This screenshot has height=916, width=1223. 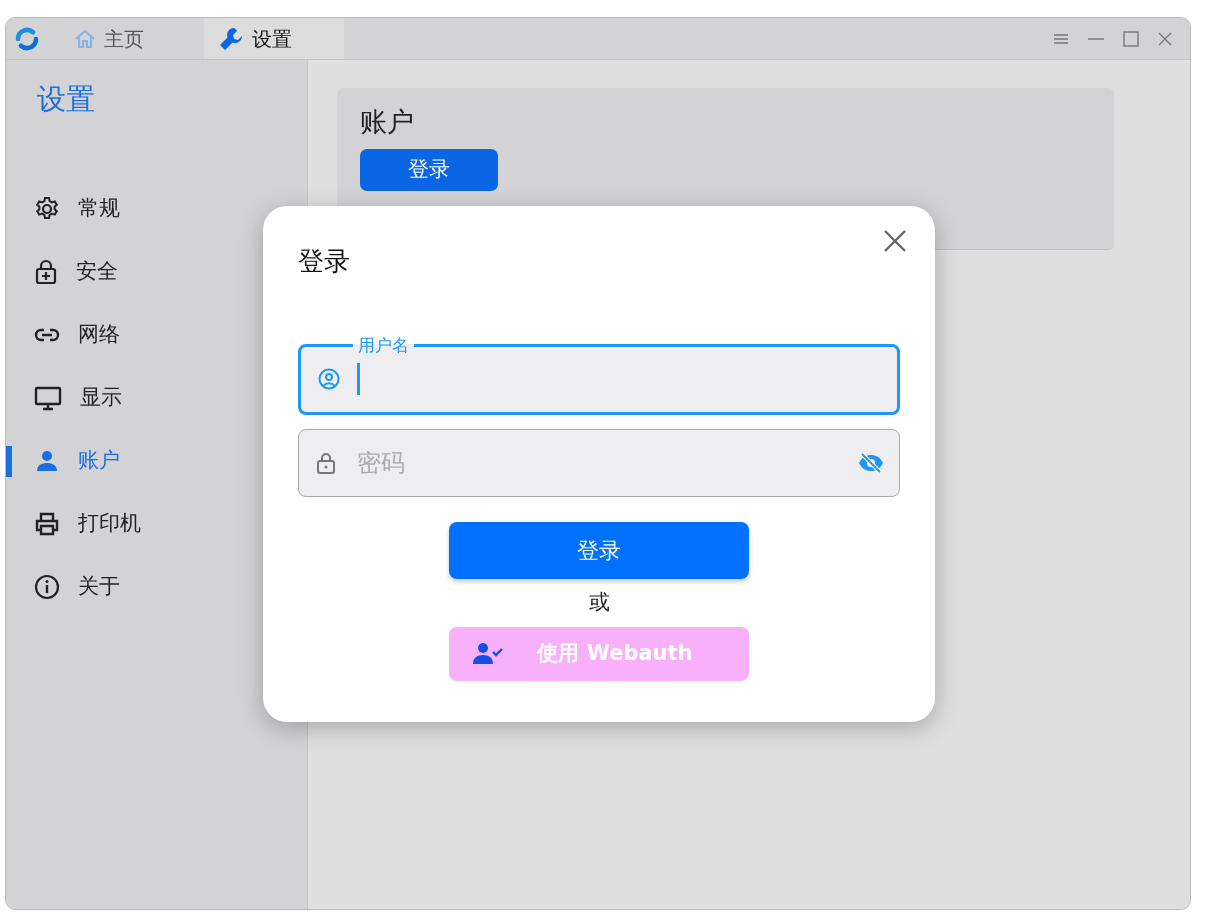 What do you see at coordinates (156, 209) in the screenshot?
I see `sidebar-item: 常规` at bounding box center [156, 209].